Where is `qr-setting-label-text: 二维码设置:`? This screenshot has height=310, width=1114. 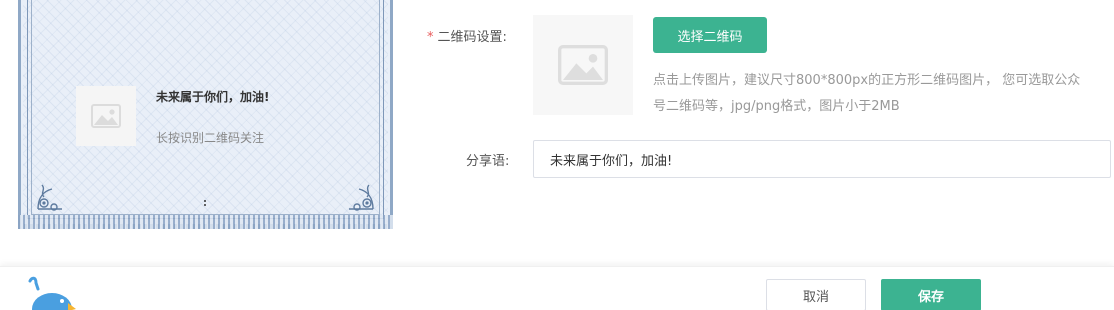 qr-setting-label-text: 二维码设置: is located at coordinates (472, 37).